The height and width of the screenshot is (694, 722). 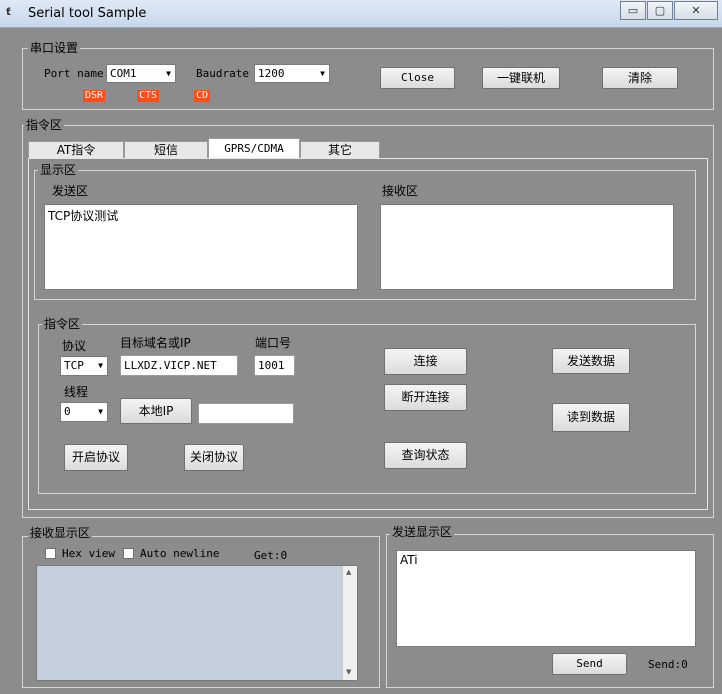 What do you see at coordinates (67, 411) in the screenshot?
I see `thread-value: 0` at bounding box center [67, 411].